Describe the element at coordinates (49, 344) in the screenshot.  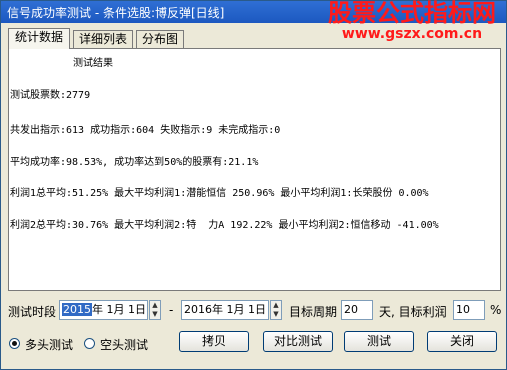
I see `long-test-label: 多头测试` at that location.